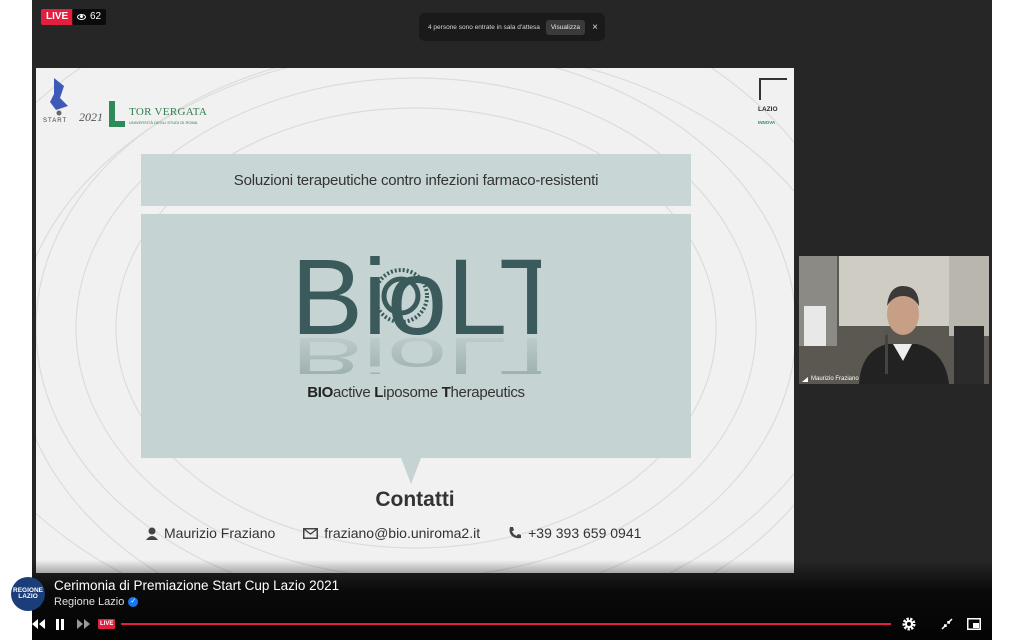 The width and height of the screenshot is (1024, 640). Describe the element at coordinates (60, 624) in the screenshot. I see `pause-icon` at that location.